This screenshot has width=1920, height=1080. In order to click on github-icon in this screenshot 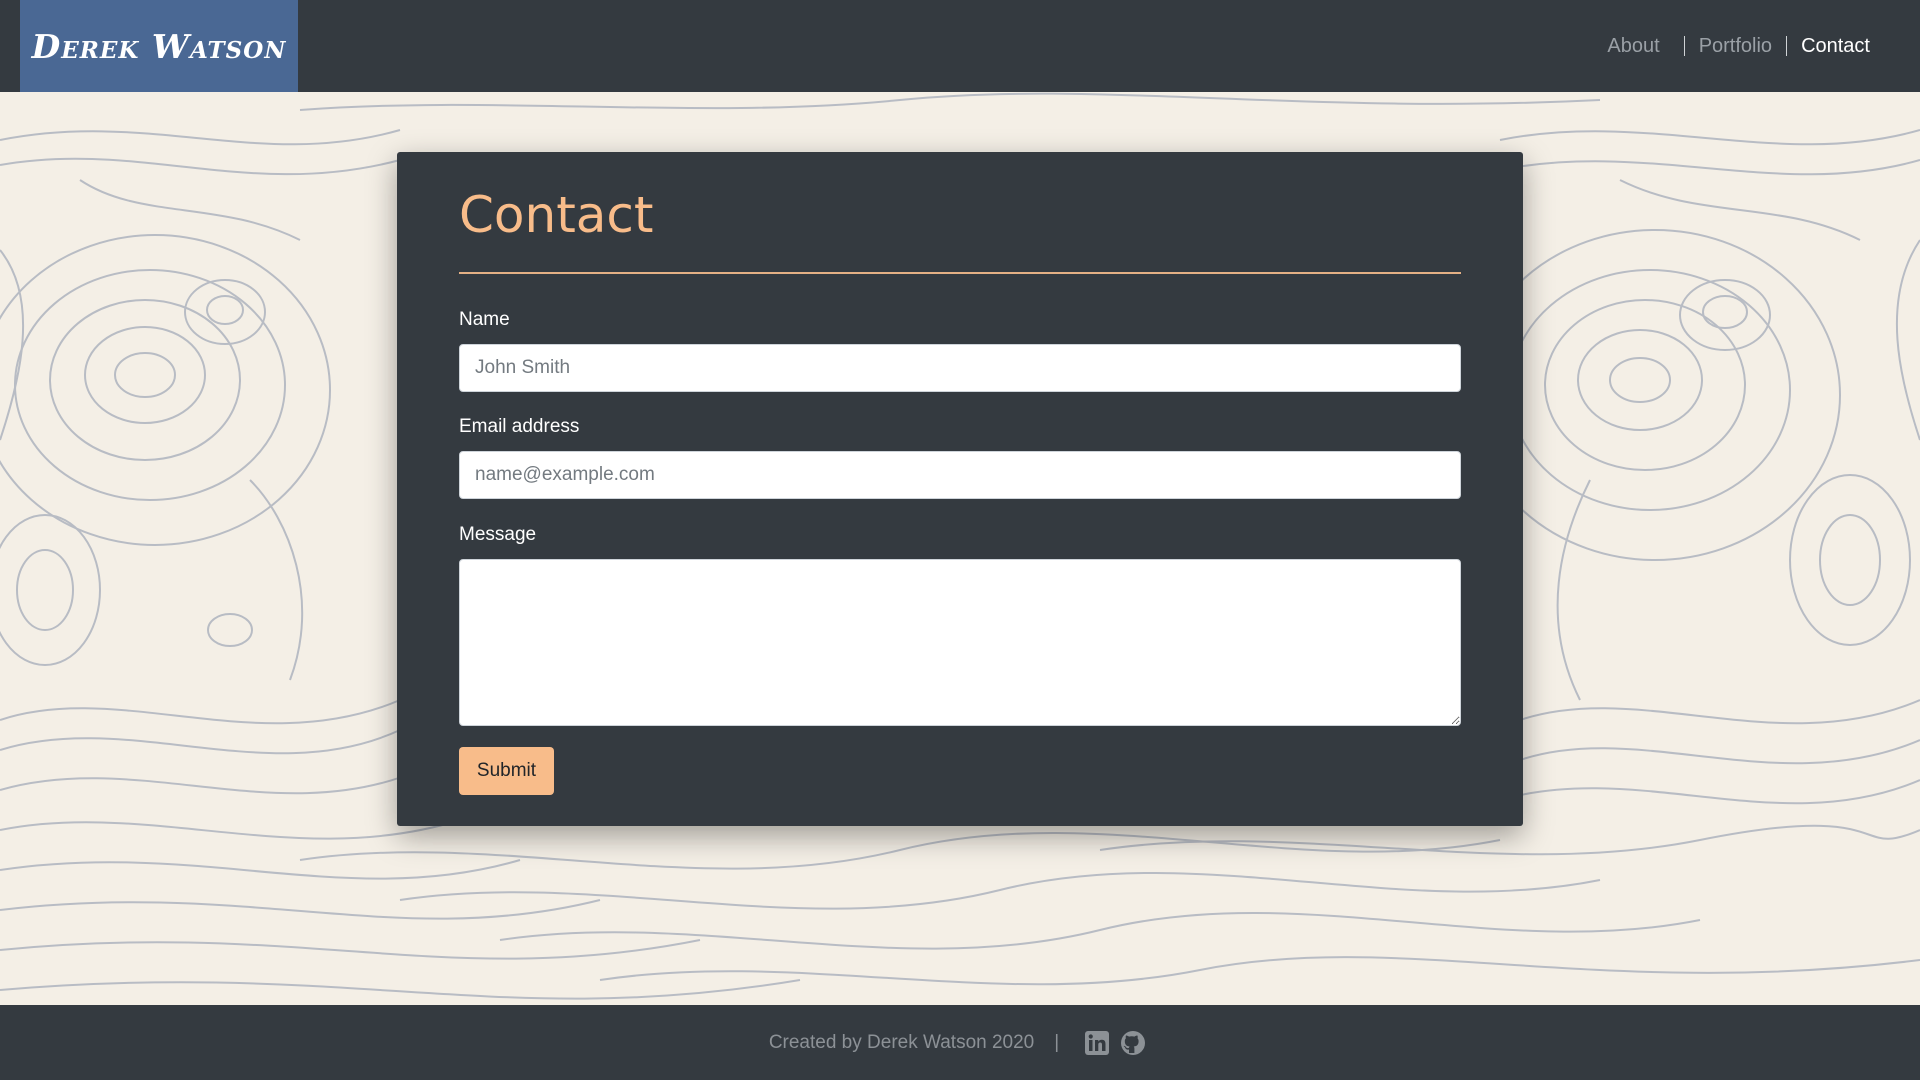, I will do `click(1133, 1043)`.